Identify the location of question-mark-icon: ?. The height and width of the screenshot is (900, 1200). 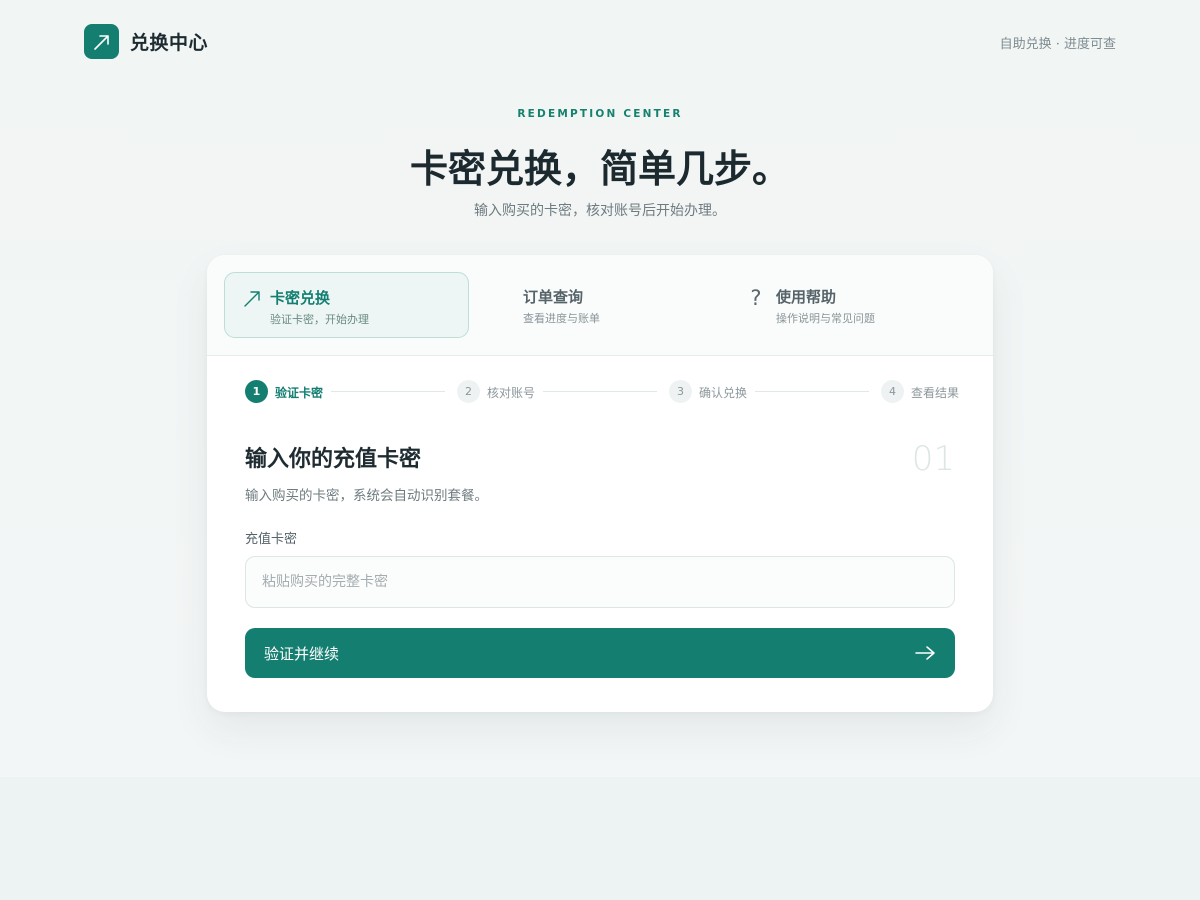
(756, 298).